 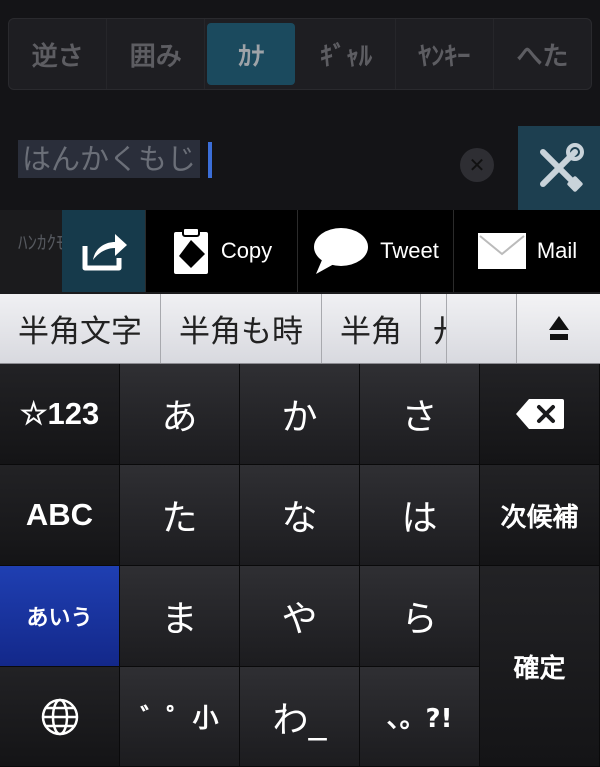 What do you see at coordinates (409, 250) in the screenshot?
I see `tweet-label: Tweet` at bounding box center [409, 250].